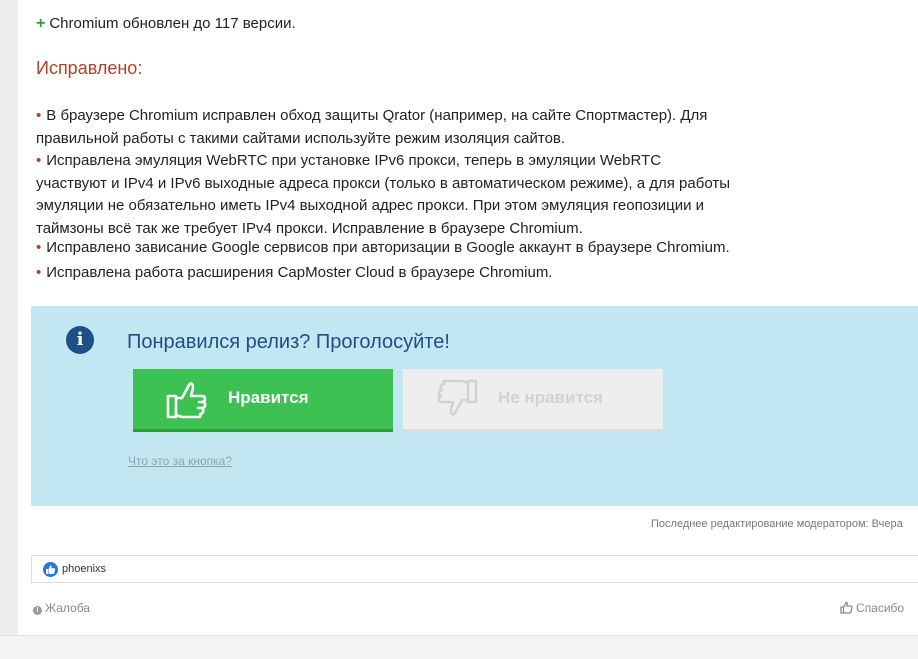 The width and height of the screenshot is (918, 659). Describe the element at coordinates (80, 340) in the screenshot. I see `info-icon: i` at that location.